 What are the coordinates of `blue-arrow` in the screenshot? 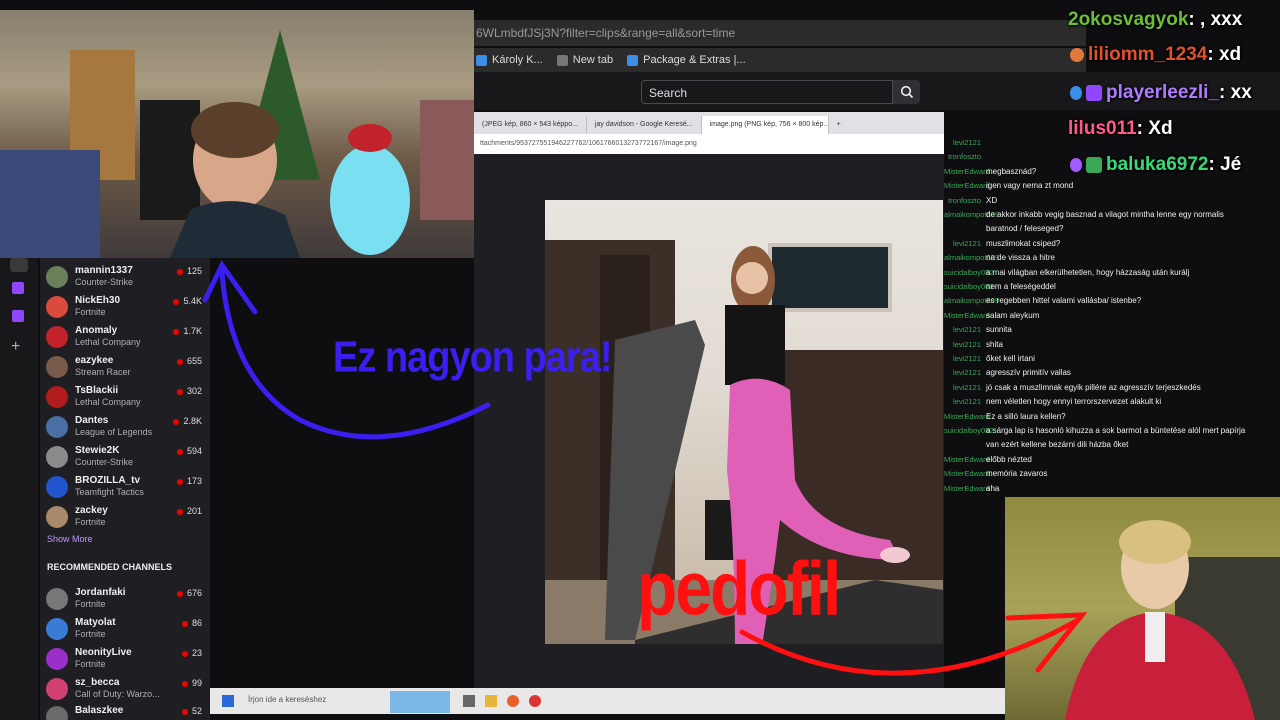 It's located at (355, 354).